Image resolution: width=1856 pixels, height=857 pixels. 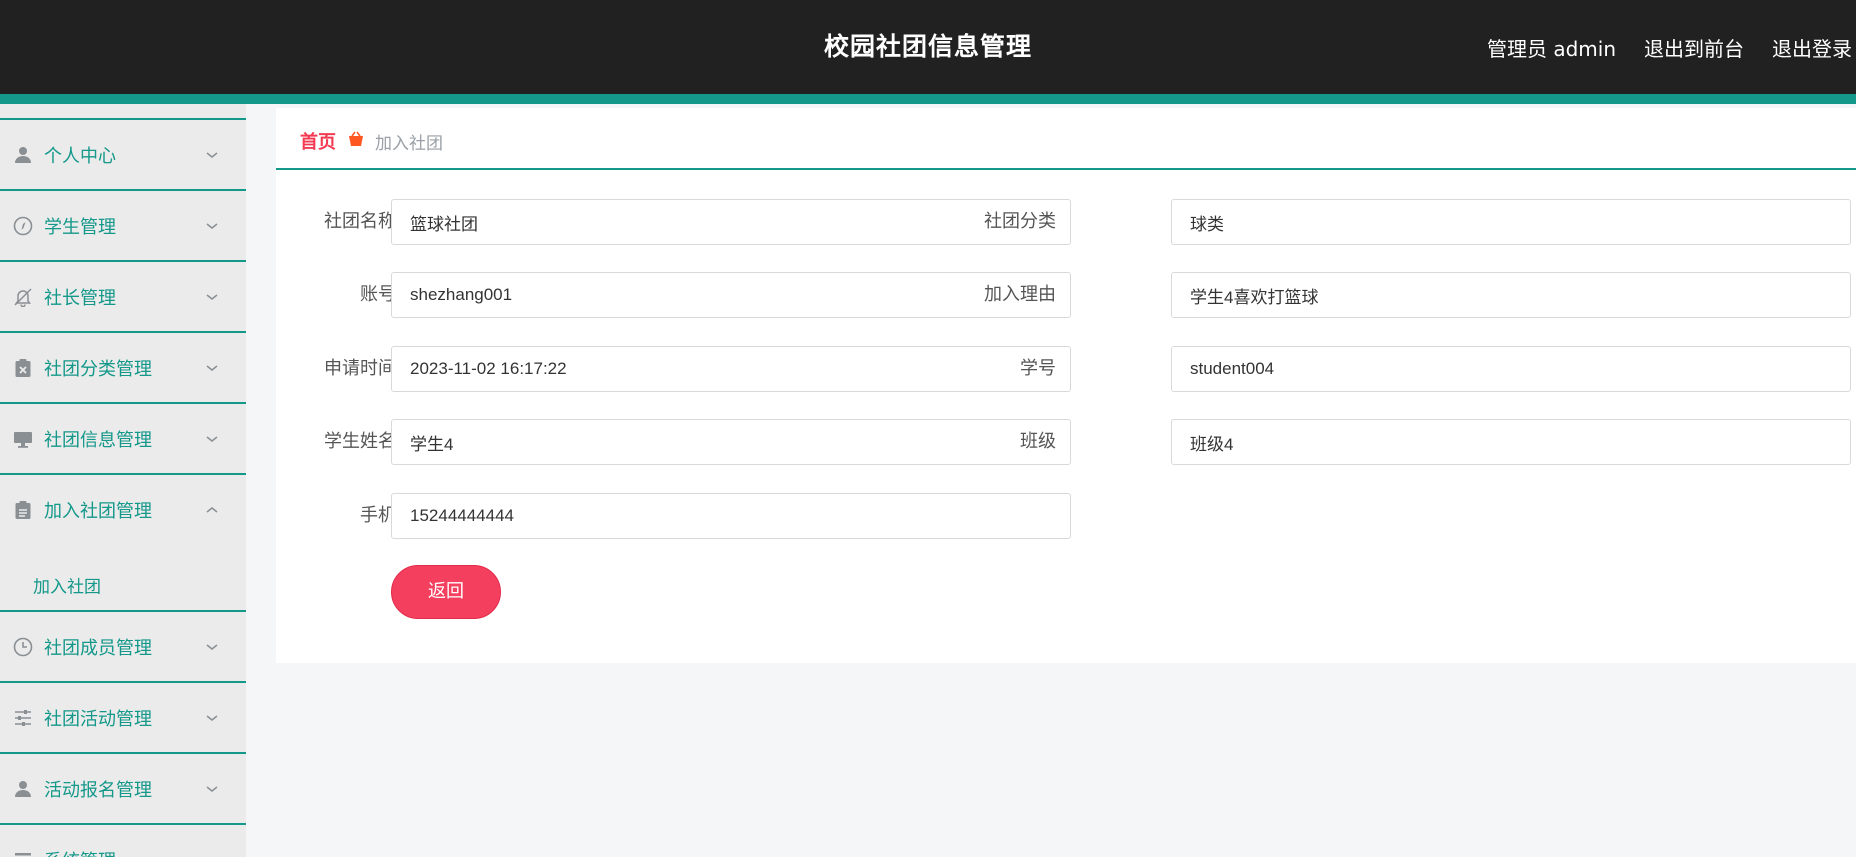 What do you see at coordinates (1551, 47) in the screenshot?
I see `admin-user-label: 管理员 admin` at bounding box center [1551, 47].